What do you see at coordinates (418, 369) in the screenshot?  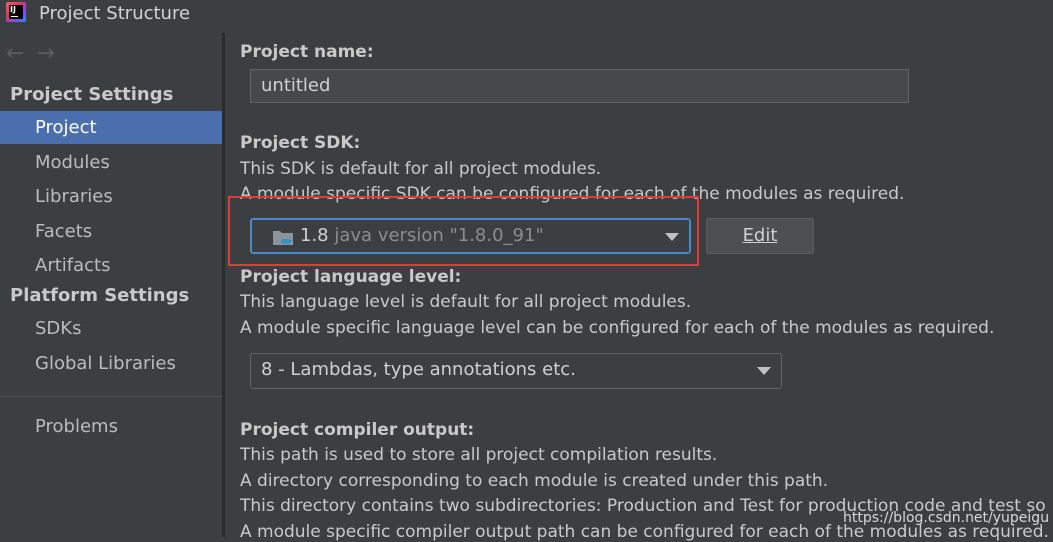 I see `language-level-value: 8 - Lambdas, type annotations etc.` at bounding box center [418, 369].